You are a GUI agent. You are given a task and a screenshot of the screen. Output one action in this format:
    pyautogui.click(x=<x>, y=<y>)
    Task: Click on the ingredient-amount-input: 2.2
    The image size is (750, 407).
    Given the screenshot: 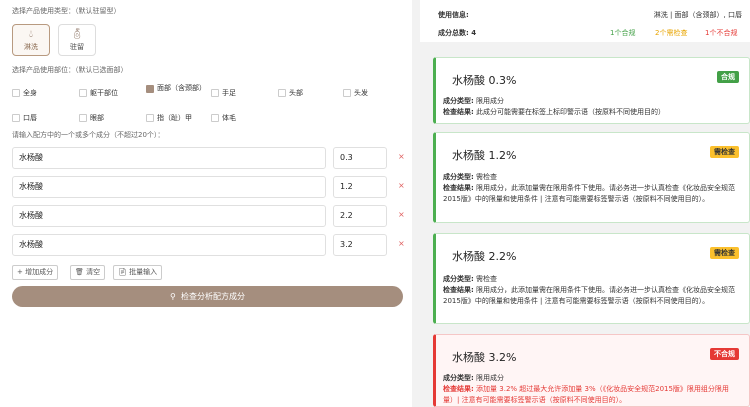 What is the action you would take?
    pyautogui.click(x=360, y=216)
    